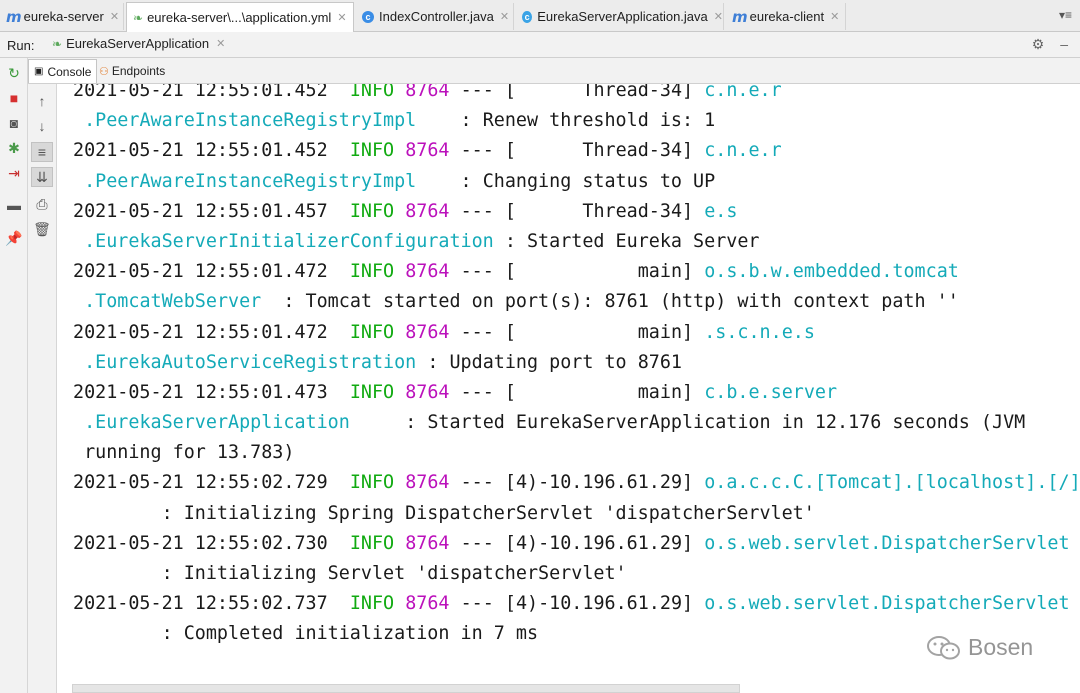 The width and height of the screenshot is (1080, 693). Describe the element at coordinates (138, 17) in the screenshot. I see `yml-leaf-icon: ❧` at that location.